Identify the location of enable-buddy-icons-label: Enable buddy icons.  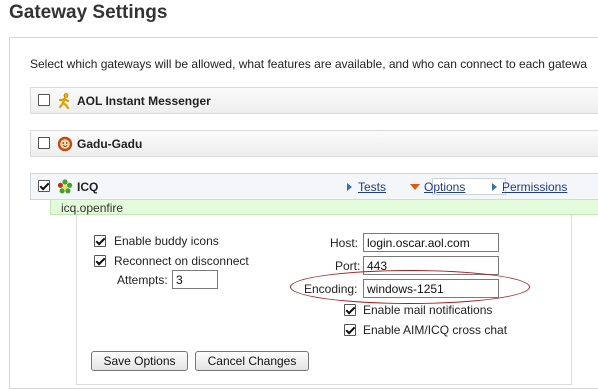
(166, 241).